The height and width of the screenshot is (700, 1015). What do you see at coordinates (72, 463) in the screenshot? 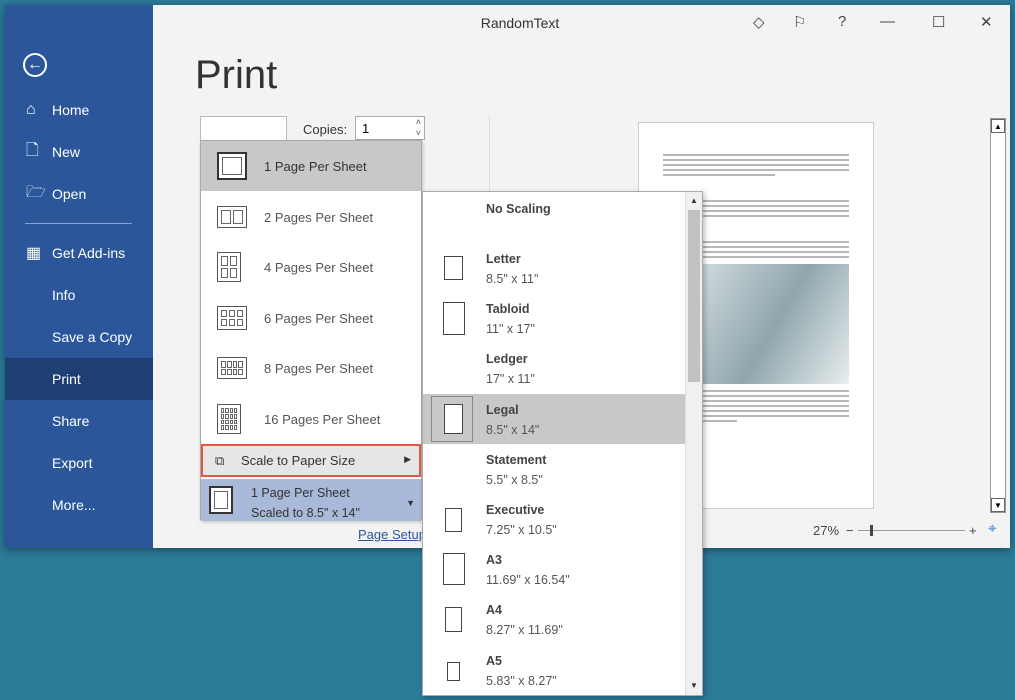
I see `sidebar-item-label: Export` at bounding box center [72, 463].